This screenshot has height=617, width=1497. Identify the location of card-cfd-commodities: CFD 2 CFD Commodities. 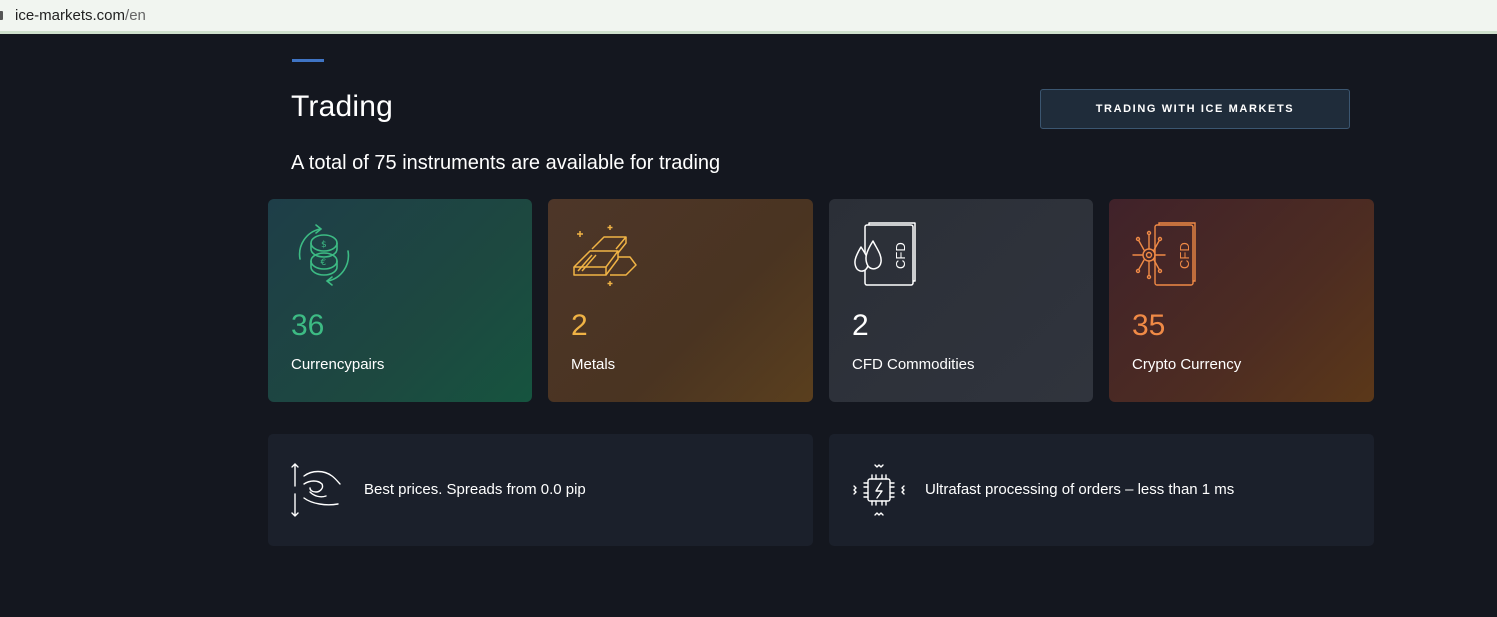
(961, 300).